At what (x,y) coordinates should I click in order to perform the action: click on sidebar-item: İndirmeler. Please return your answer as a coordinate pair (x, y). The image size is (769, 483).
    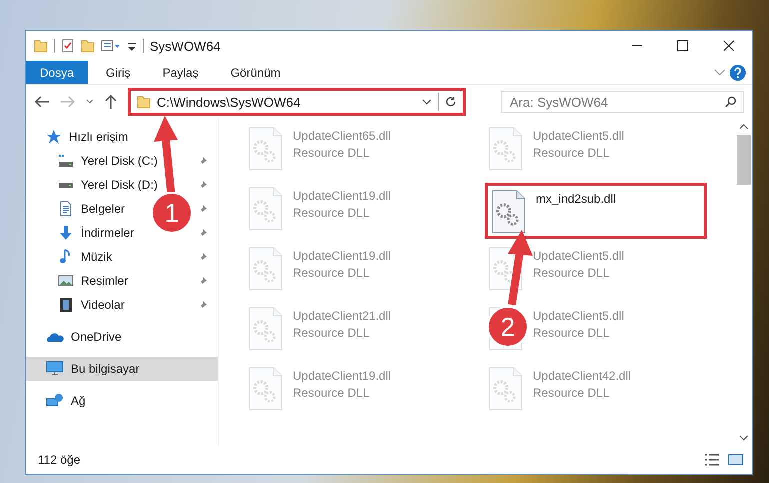
    Looking at the image, I should click on (96, 233).